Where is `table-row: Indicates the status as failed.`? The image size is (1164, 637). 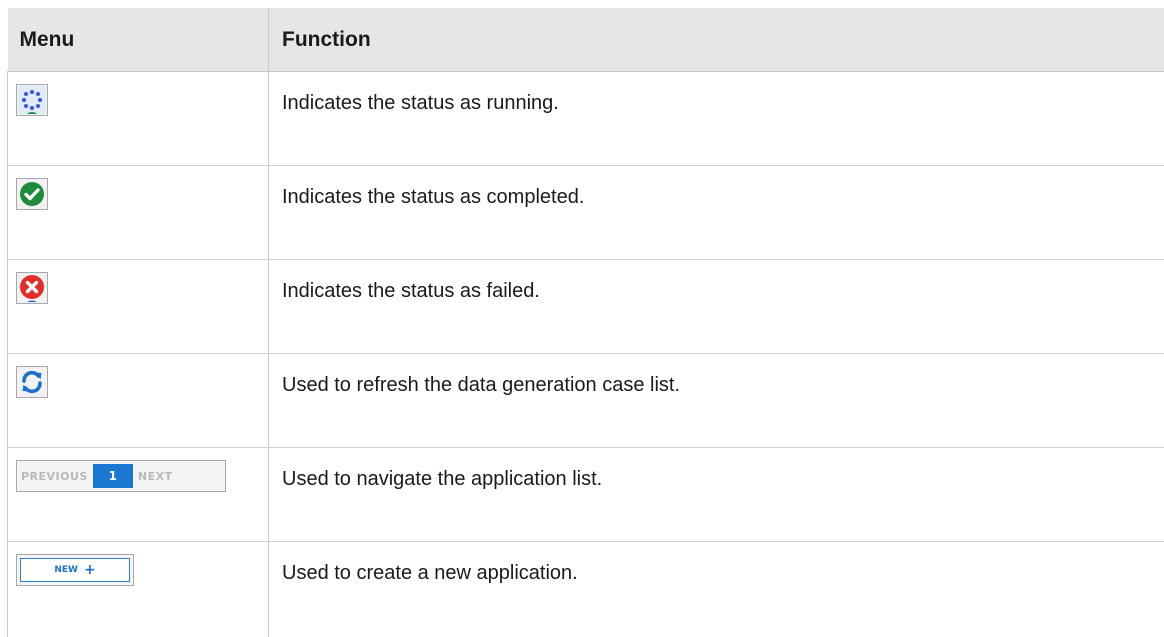
table-row: Indicates the status as failed. is located at coordinates (586, 307).